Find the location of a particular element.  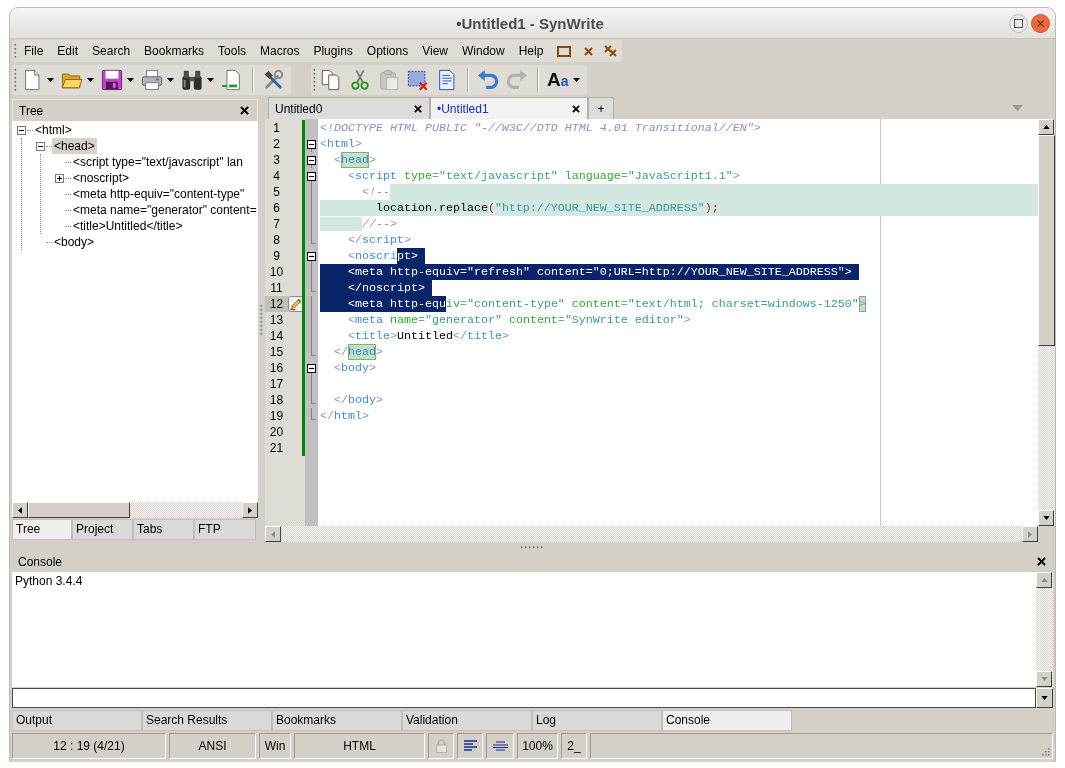

panel-tab: Bookmarks is located at coordinates (337, 720).